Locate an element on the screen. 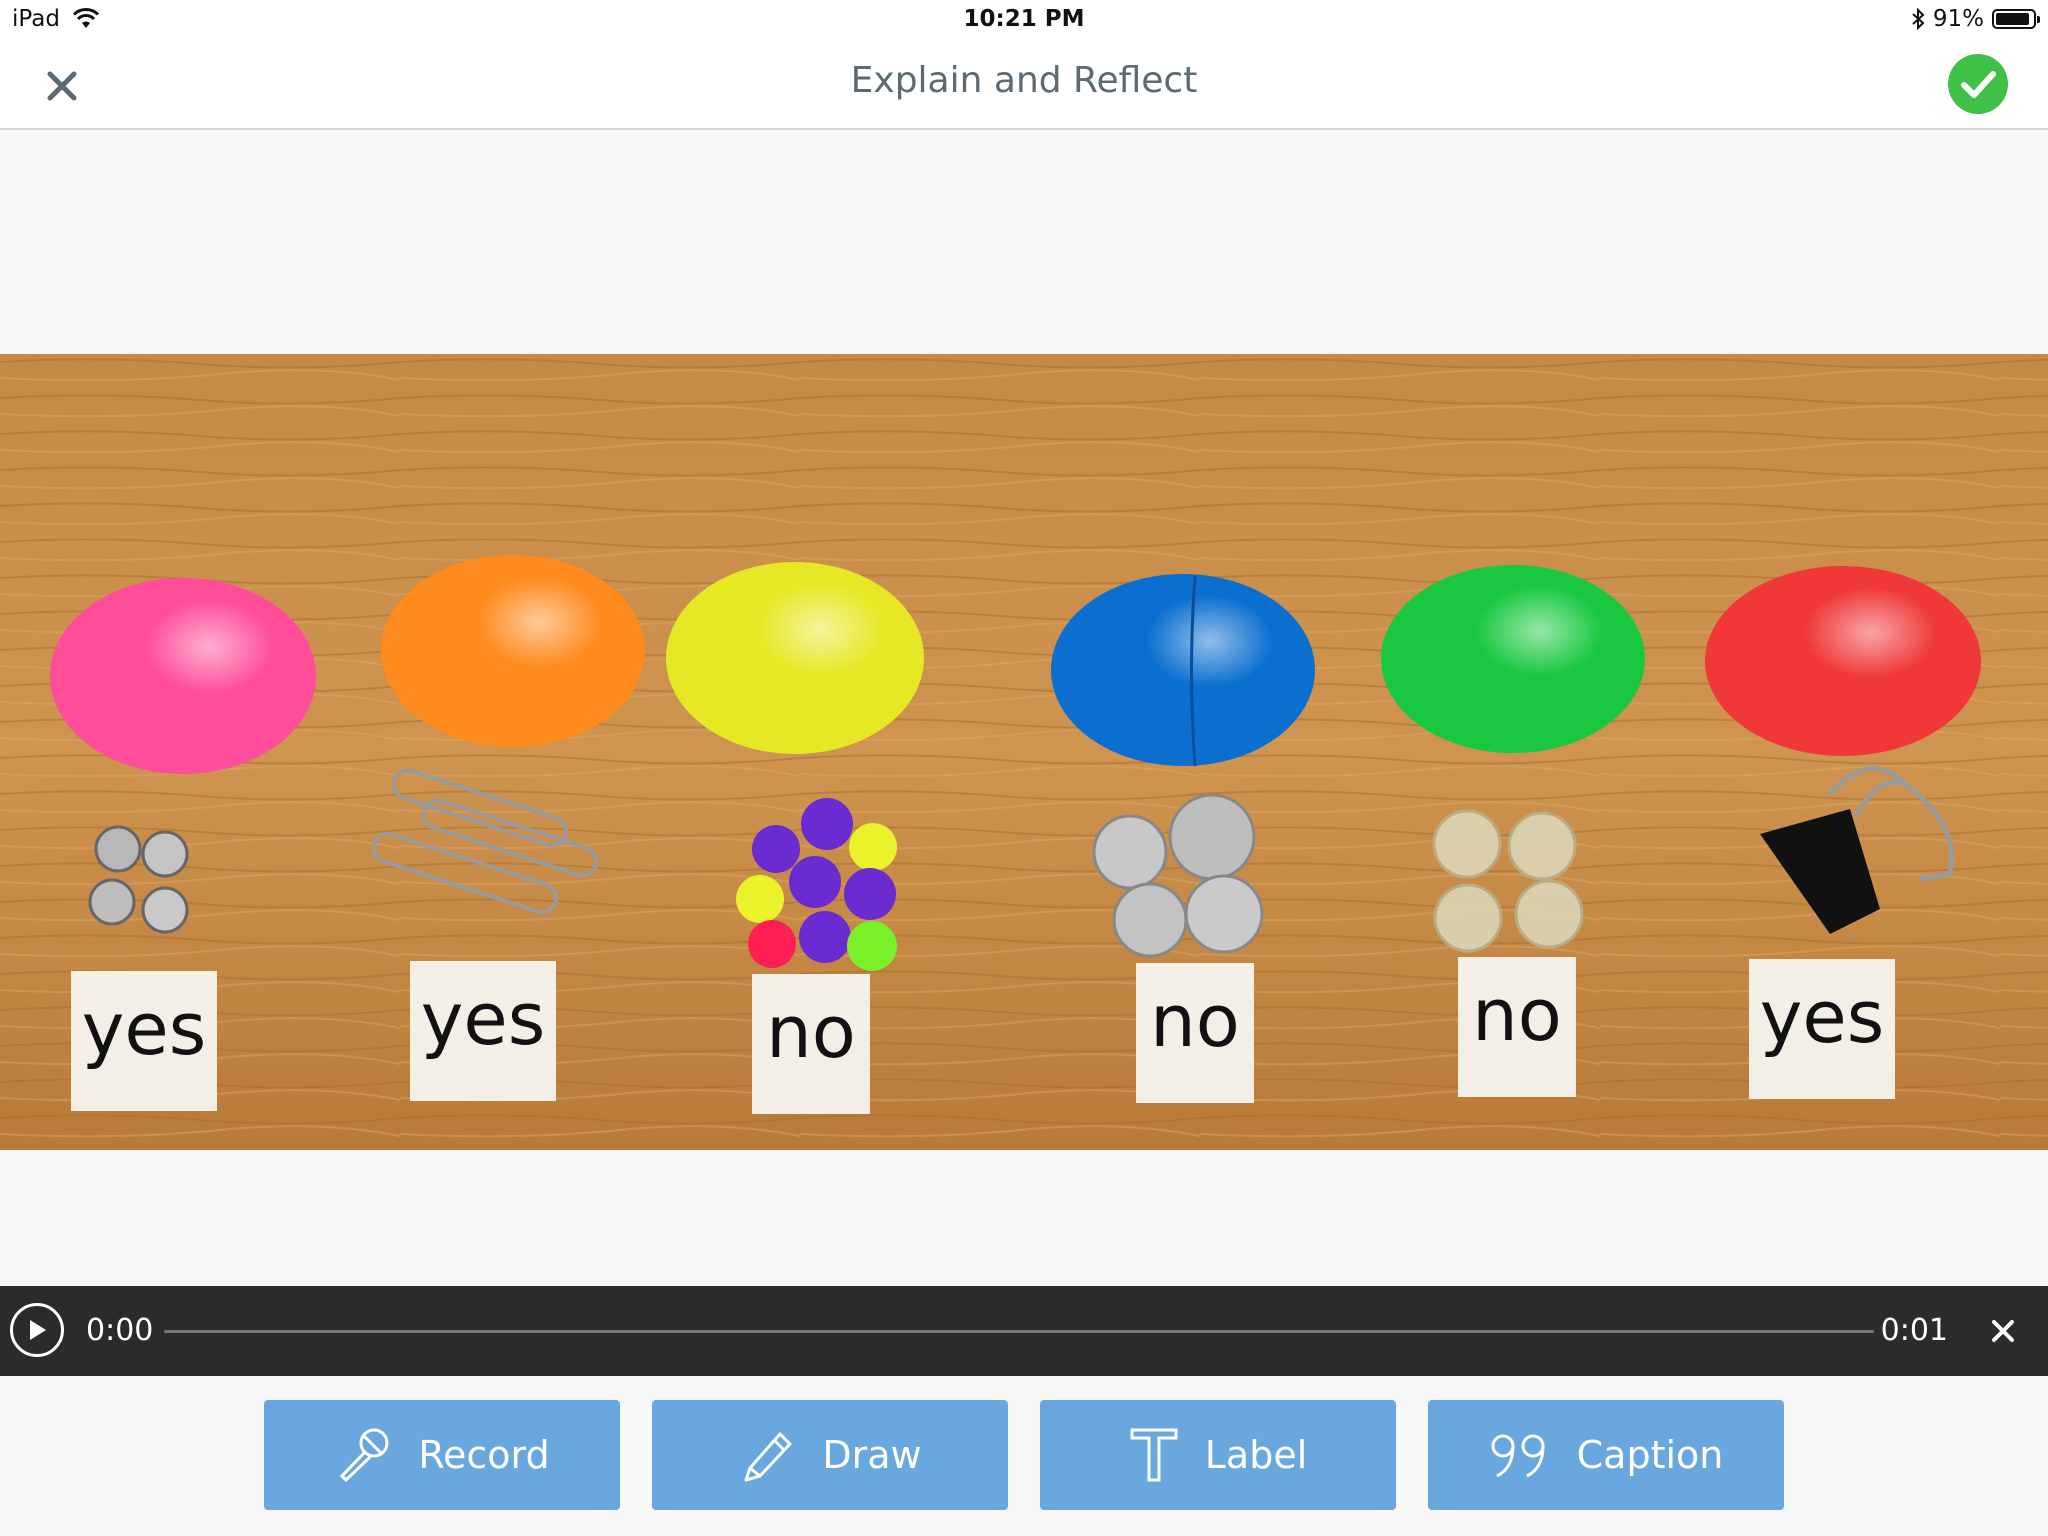 This screenshot has height=1536, width=2048. egg-pink is located at coordinates (183, 676).